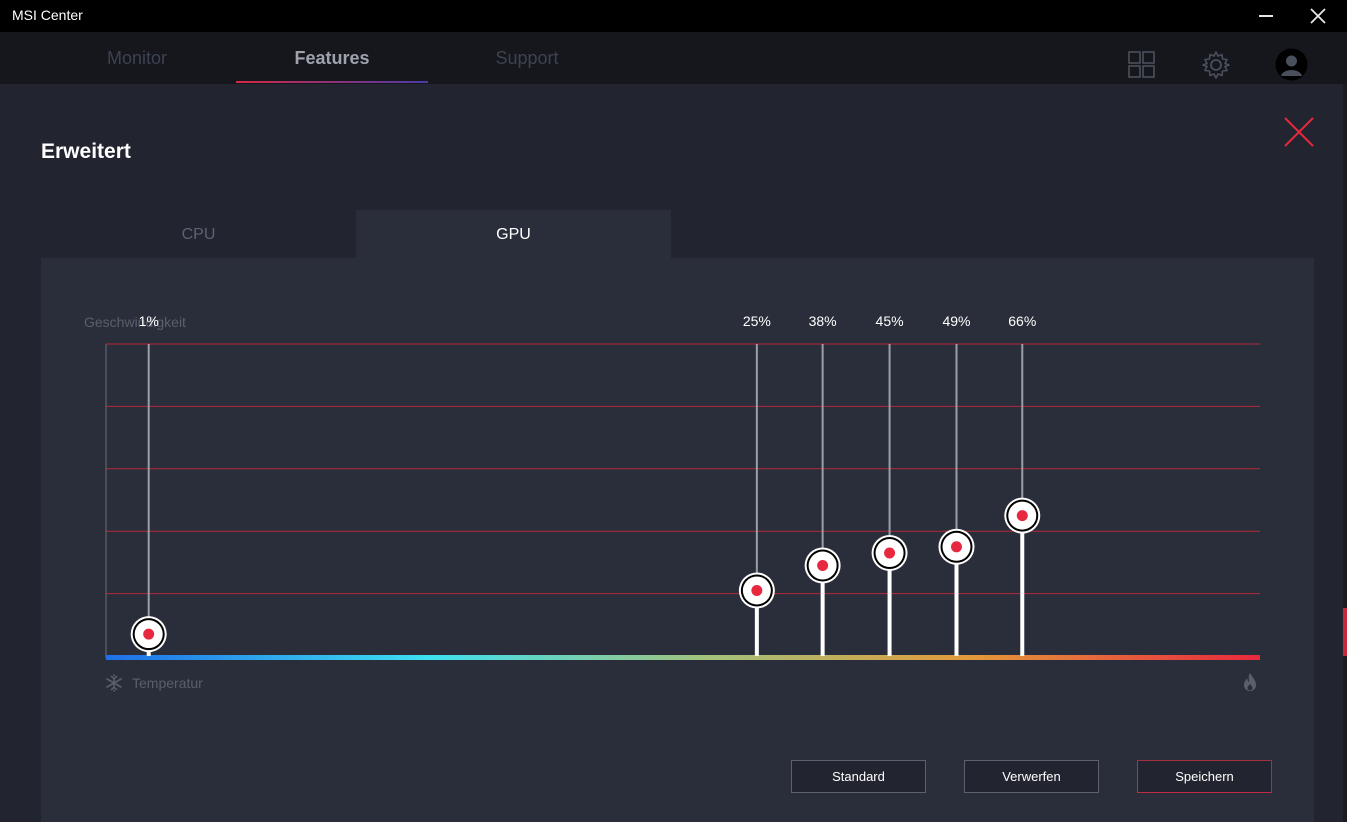 The height and width of the screenshot is (822, 1347). Describe the element at coordinates (167, 683) in the screenshot. I see `x-axis-label: Temperatur` at that location.